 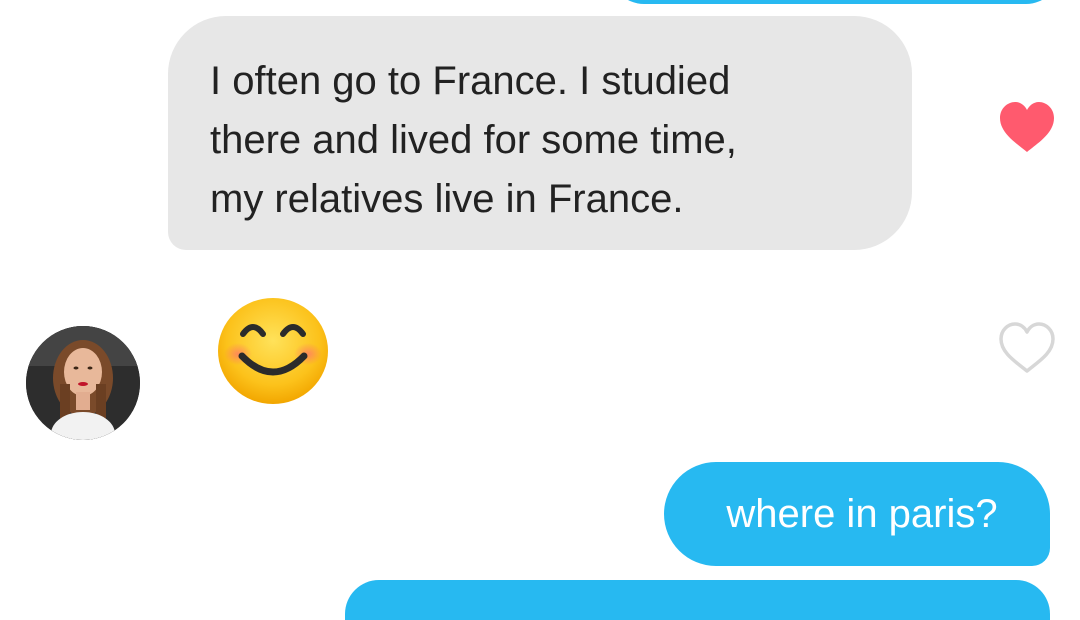 What do you see at coordinates (1027, 127) in the screenshot?
I see `heart-filled-icon` at bounding box center [1027, 127].